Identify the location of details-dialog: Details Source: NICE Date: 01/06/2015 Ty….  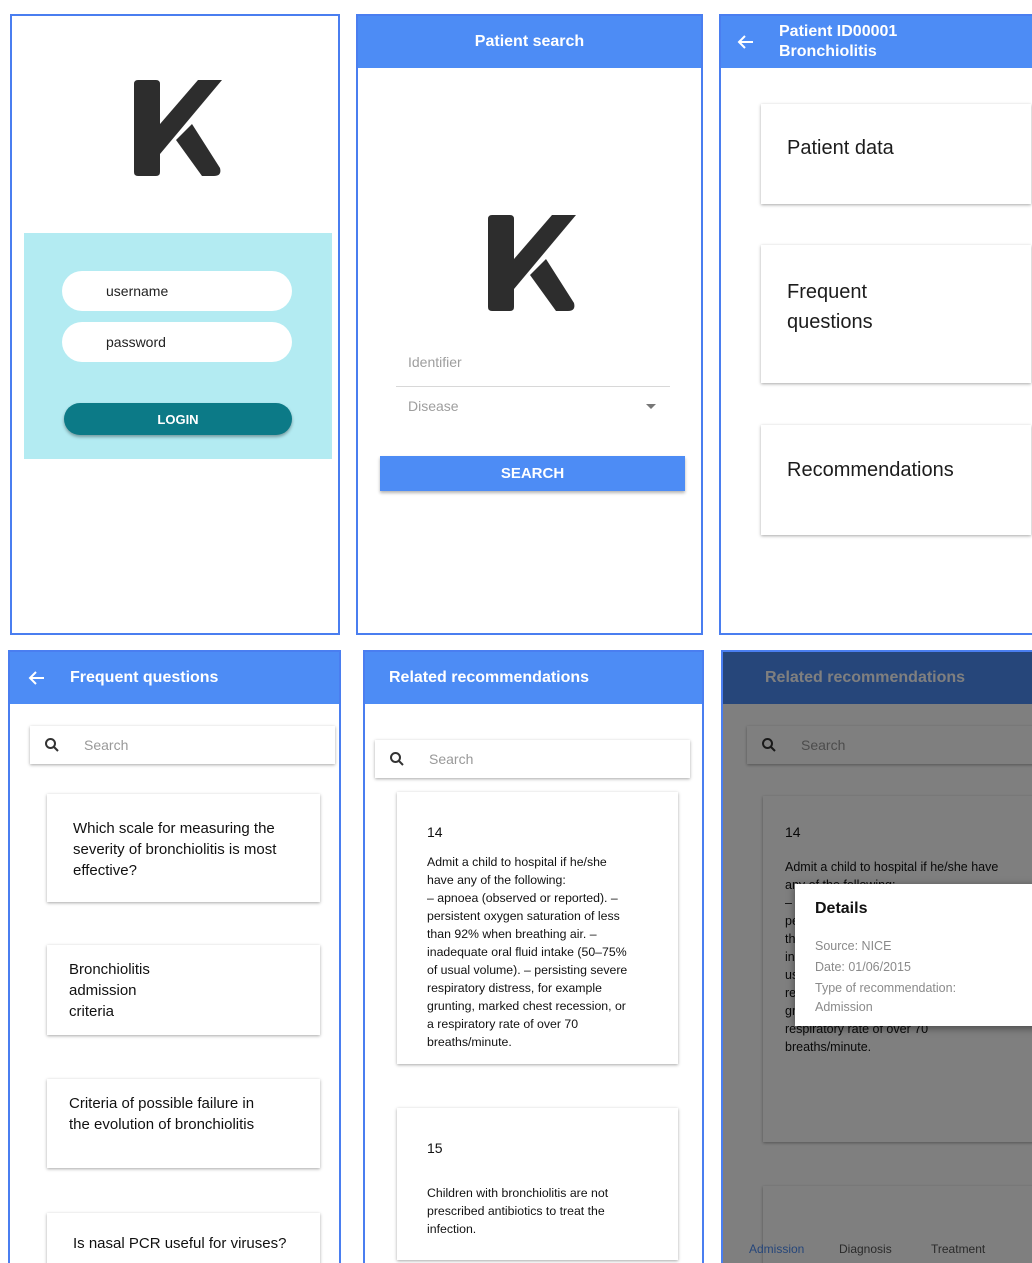
(913, 955).